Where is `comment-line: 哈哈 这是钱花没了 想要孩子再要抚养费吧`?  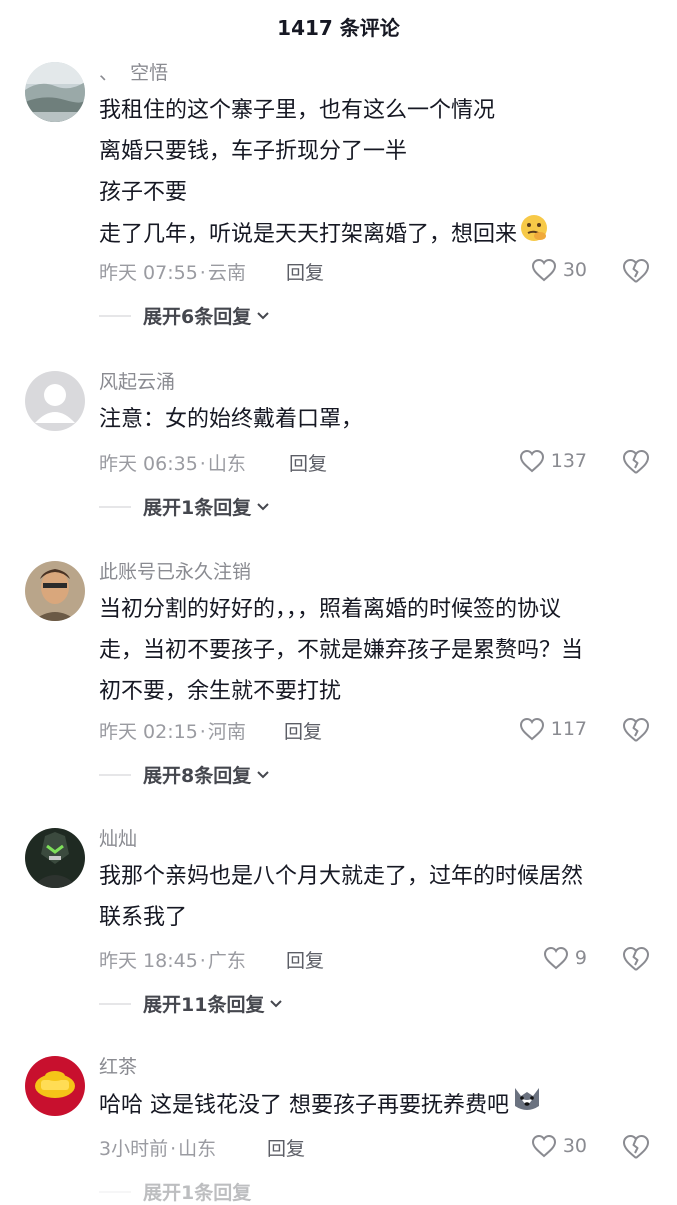 comment-line: 哈哈 这是钱花没了 想要孩子再要抚养费吧 is located at coordinates (304, 1105).